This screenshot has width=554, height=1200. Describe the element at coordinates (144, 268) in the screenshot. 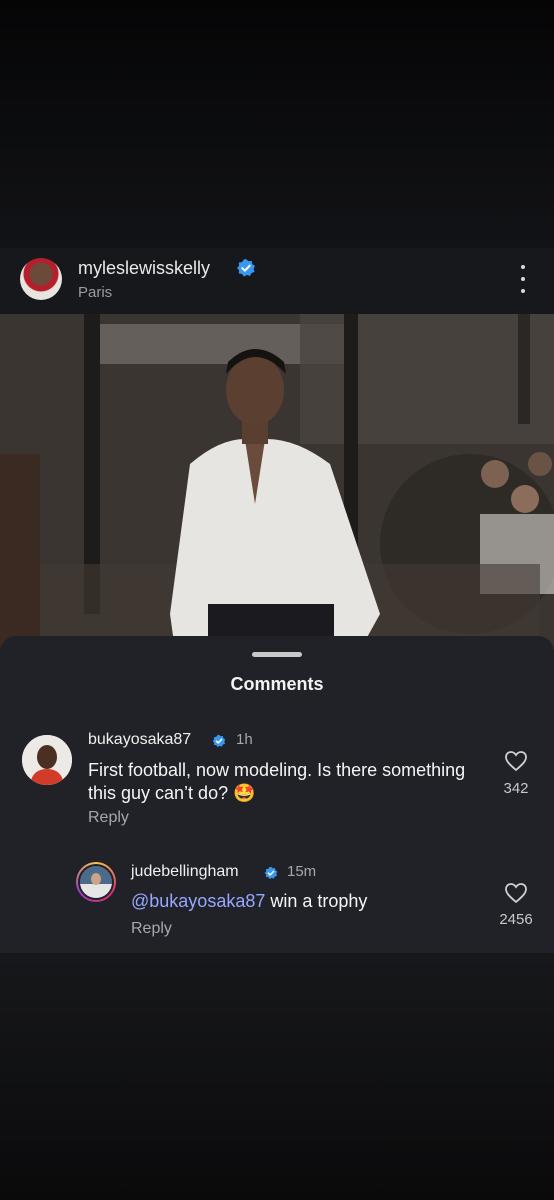

I see `post-author-username: myleslewisskelly` at that location.